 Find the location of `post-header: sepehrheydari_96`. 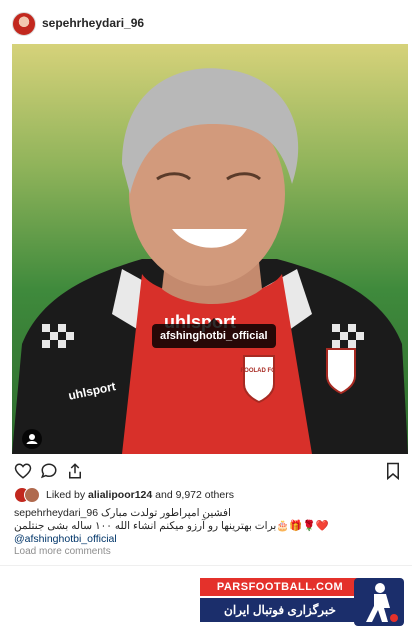

post-header: sepehrheydari_96 is located at coordinates (206, 22).